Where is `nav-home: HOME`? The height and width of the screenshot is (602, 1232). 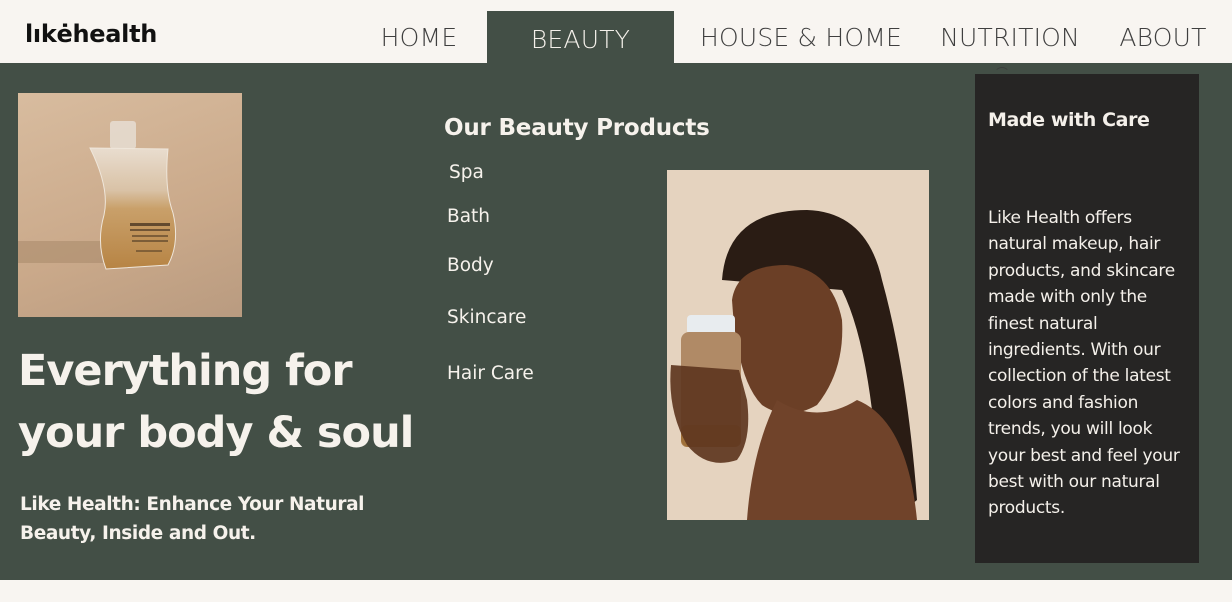 nav-home: HOME is located at coordinates (419, 37).